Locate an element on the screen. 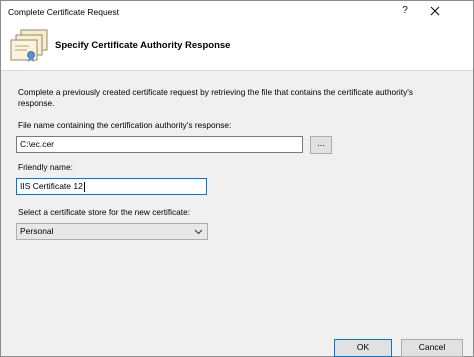  certificate-icon is located at coordinates (29, 45).